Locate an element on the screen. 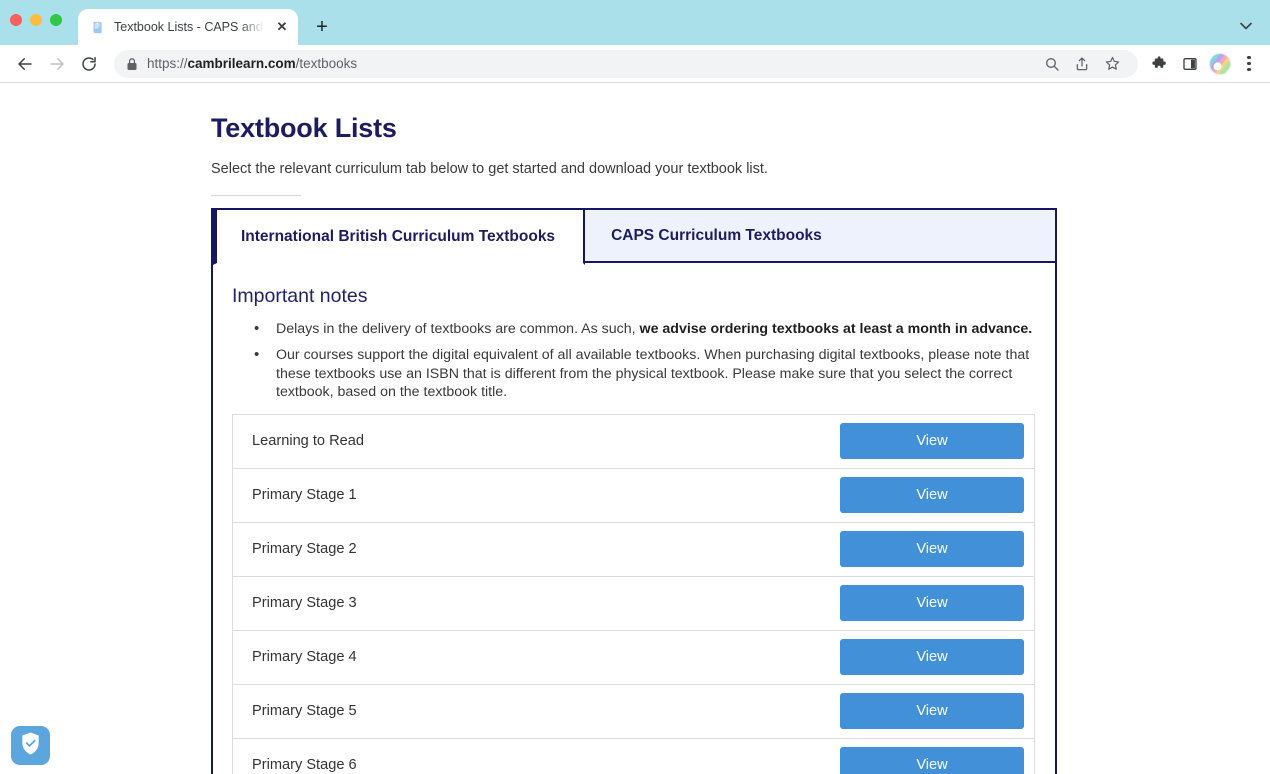 The height and width of the screenshot is (774, 1270). url-text: https://cambrilearn.com/textbooks is located at coordinates (252, 63).